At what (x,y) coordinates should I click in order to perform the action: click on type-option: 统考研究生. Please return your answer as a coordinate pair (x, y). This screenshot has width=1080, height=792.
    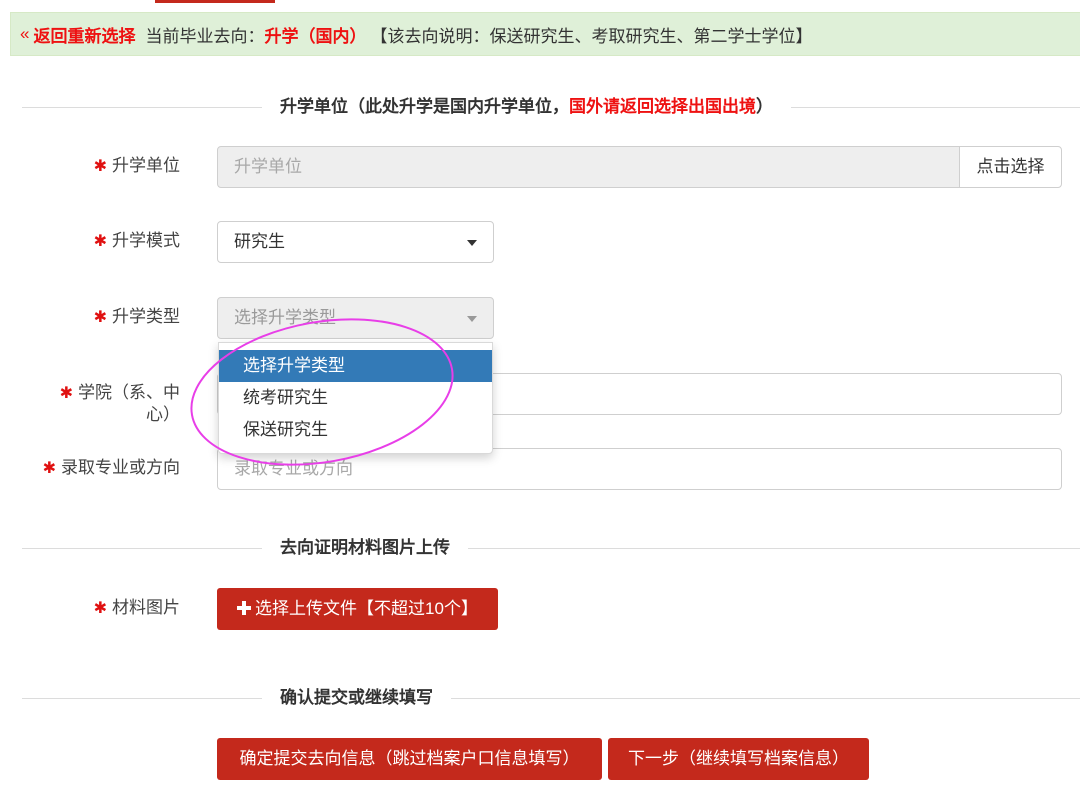
    Looking at the image, I should click on (355, 398).